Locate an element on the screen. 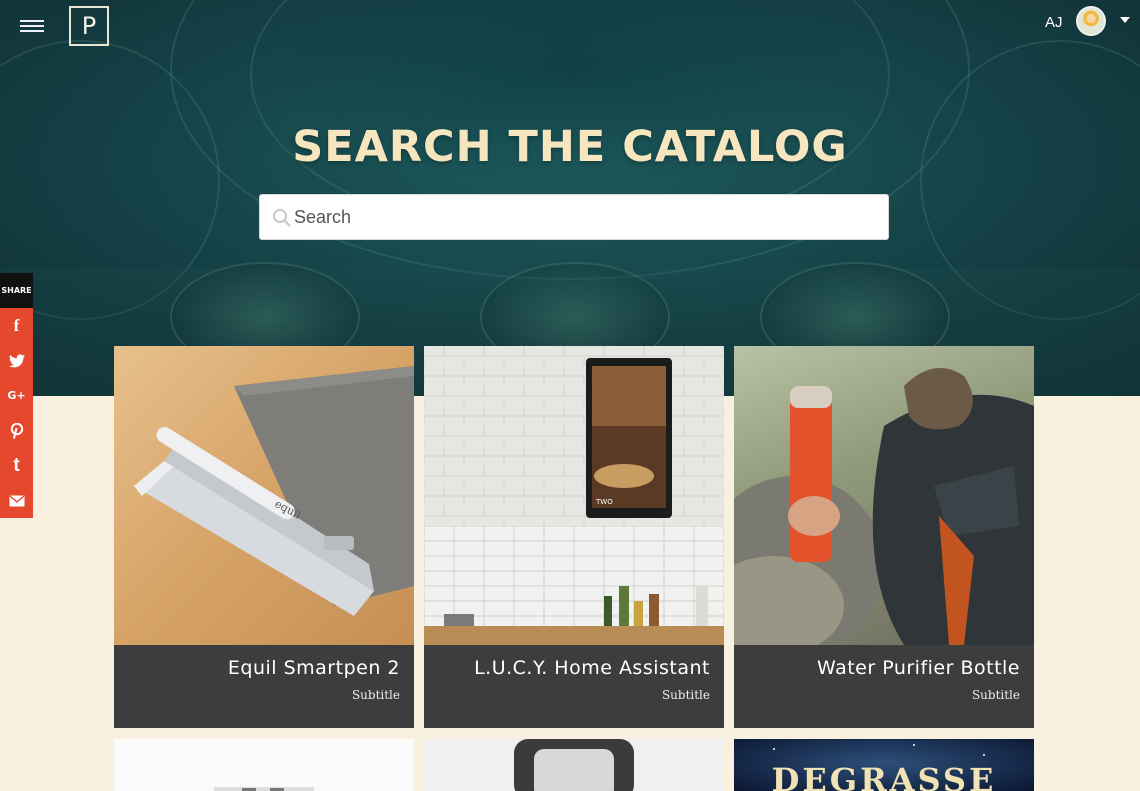 This screenshot has height=791, width=1140. product-title: Water Purifier Bottle is located at coordinates (918, 668).